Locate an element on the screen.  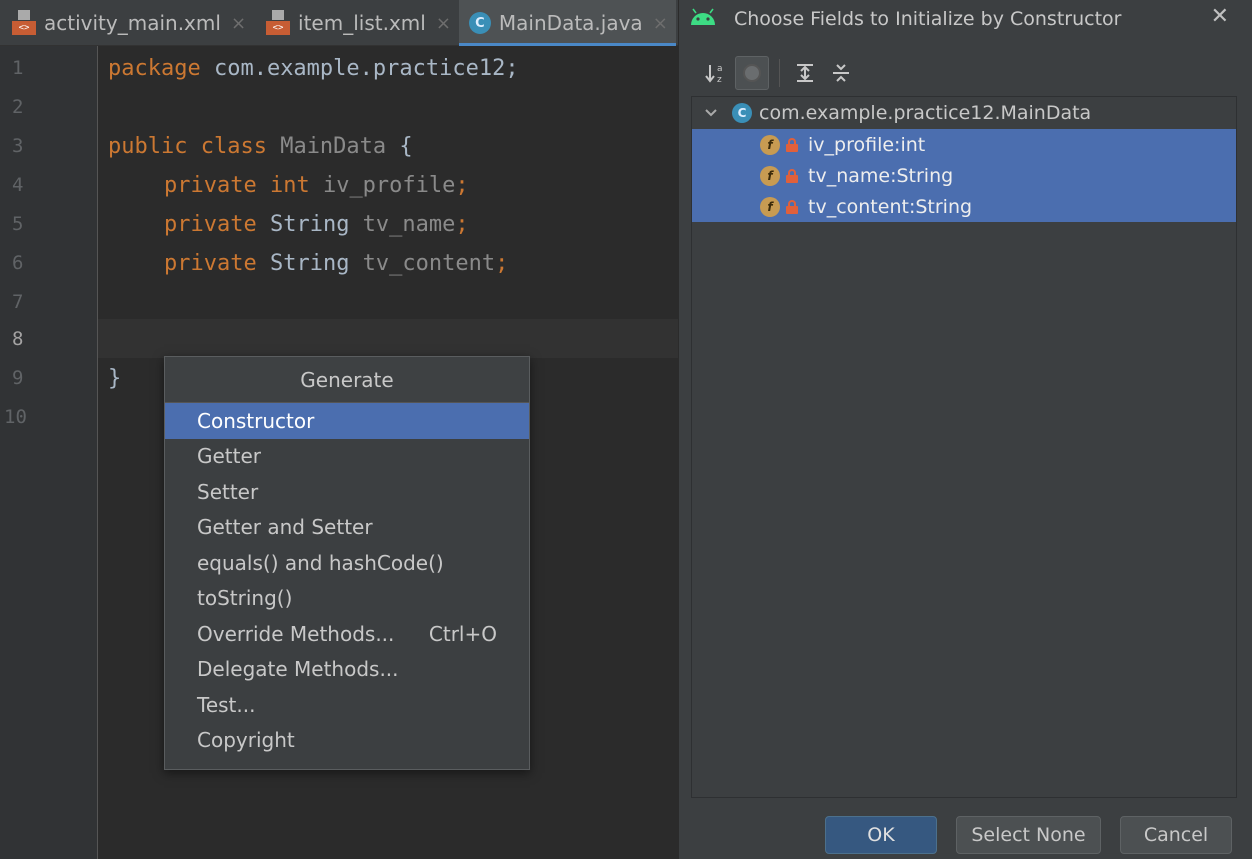
field-row-tv-name: f tv_name:String is located at coordinates (964, 175).